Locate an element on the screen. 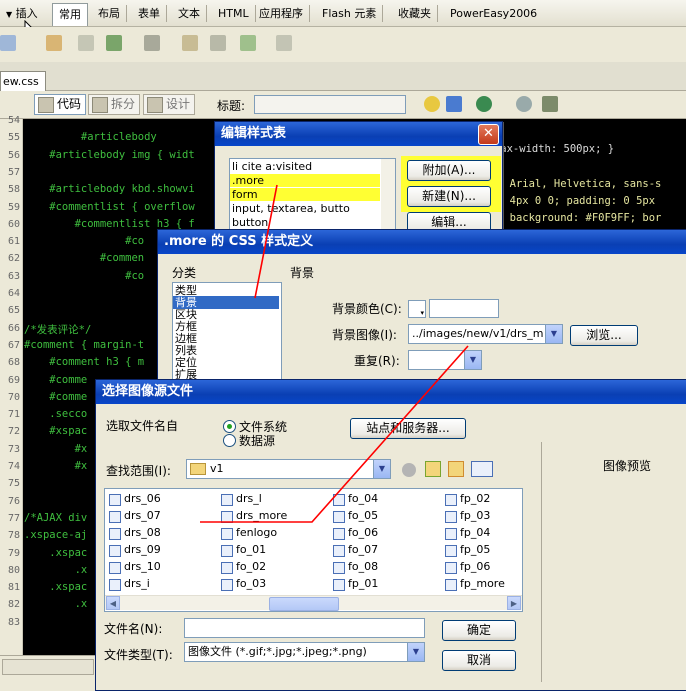  file-item: fo_04 is located at coordinates (355, 499).